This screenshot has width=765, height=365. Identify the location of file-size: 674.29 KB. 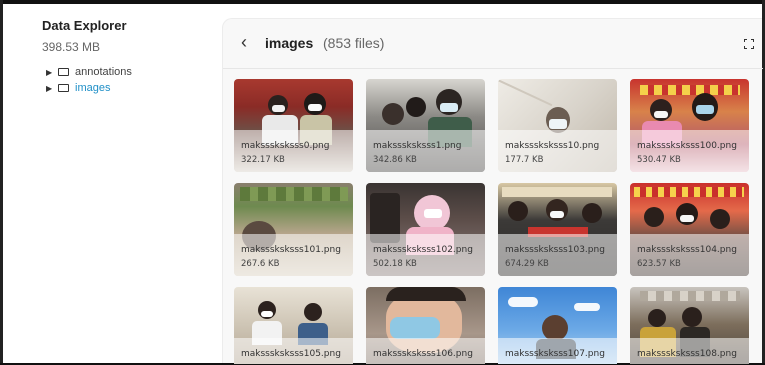
(527, 264).